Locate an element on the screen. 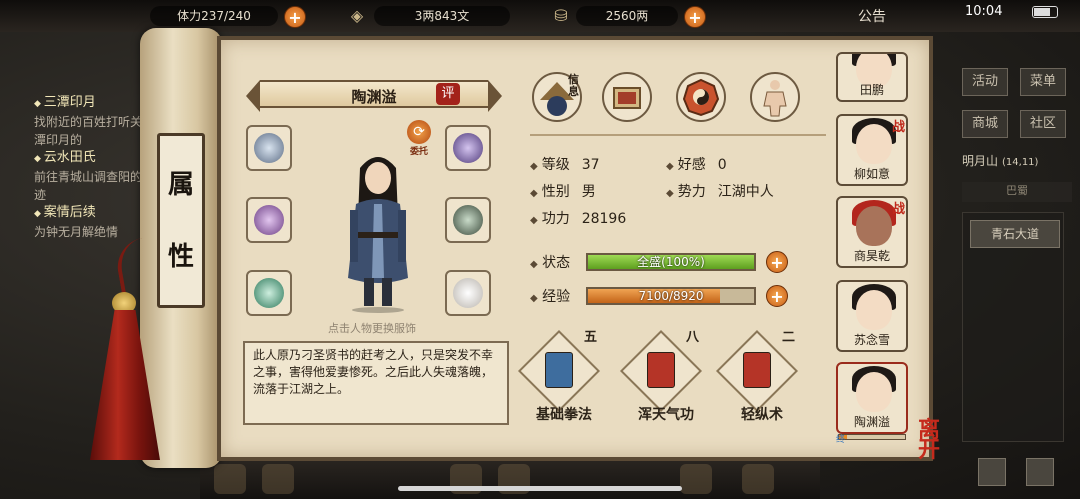 This screenshot has width=1080, height=499. activity-button: 活动 is located at coordinates (985, 82).